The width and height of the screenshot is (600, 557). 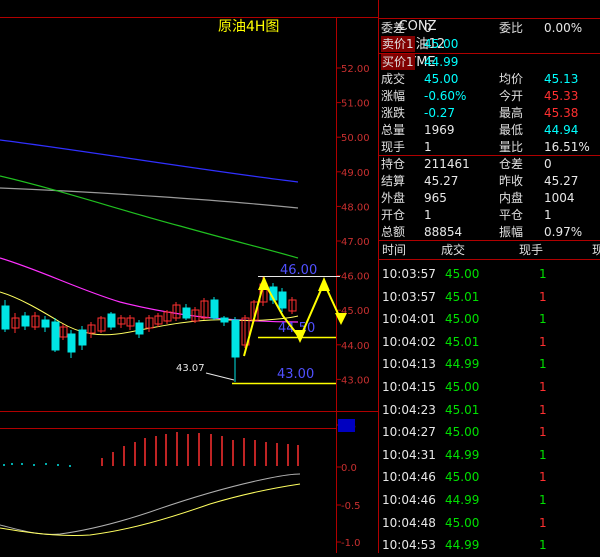 I want to click on price-tick-label: 46.00, so click(x=355, y=277).